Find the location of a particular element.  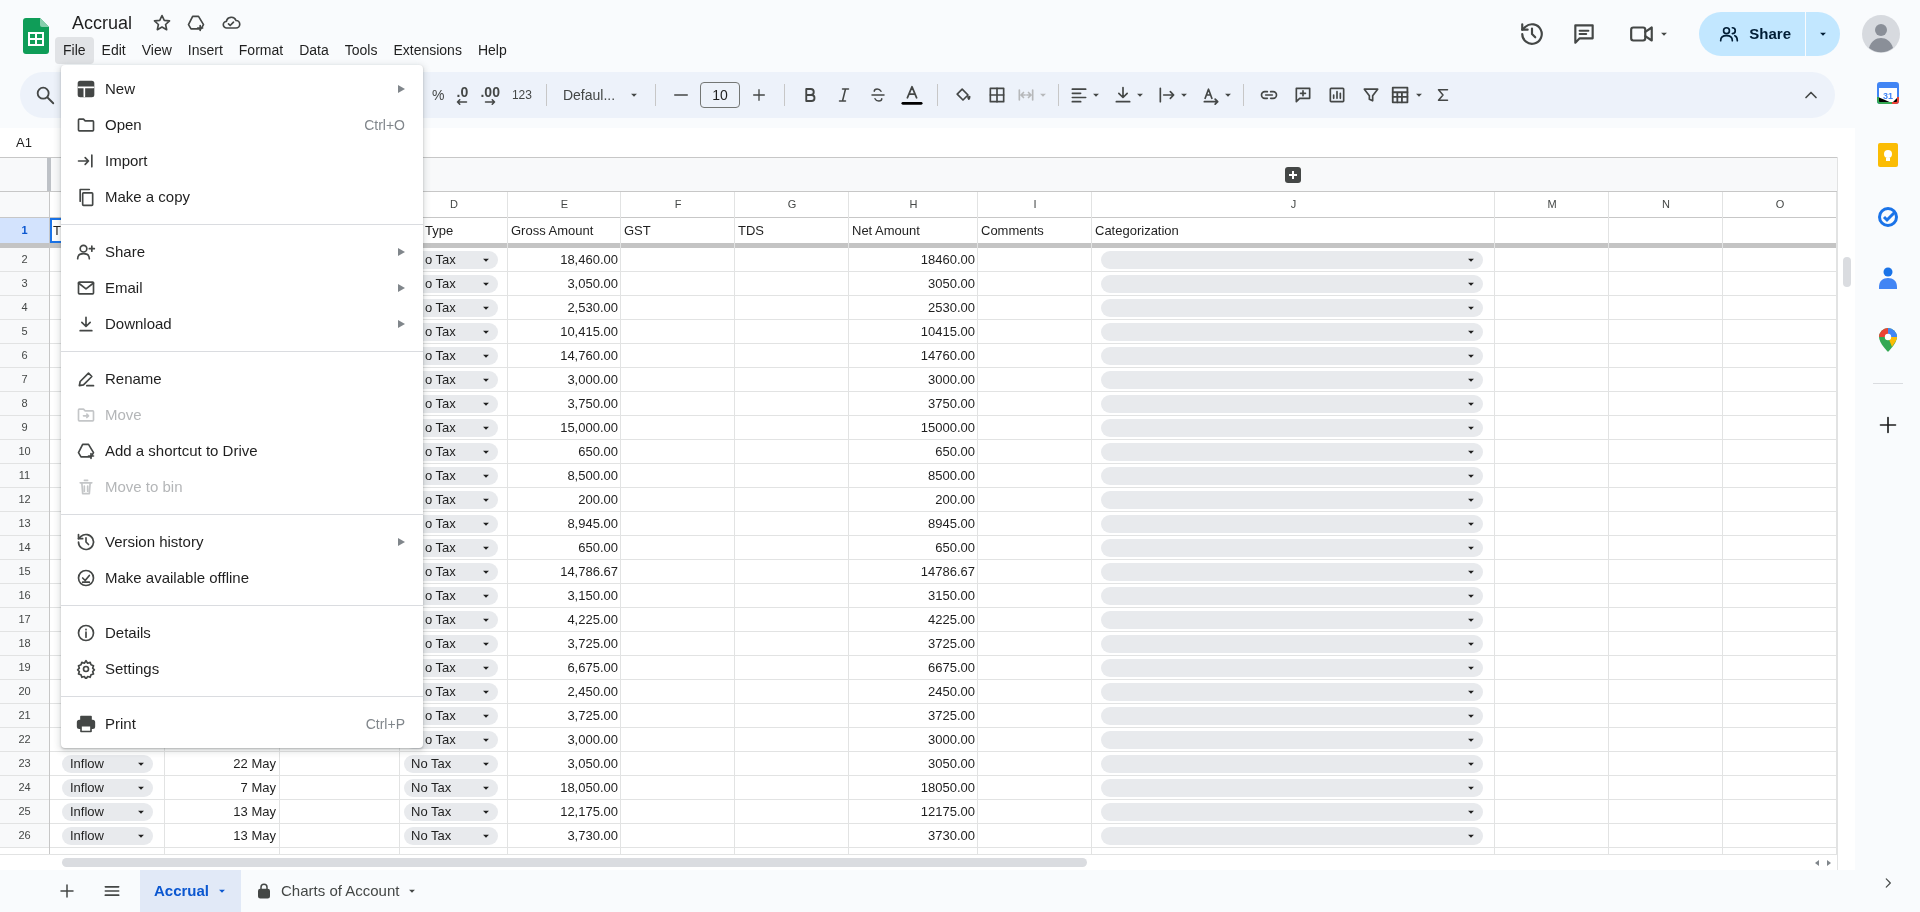

menu-bar-item: View is located at coordinates (156, 50).